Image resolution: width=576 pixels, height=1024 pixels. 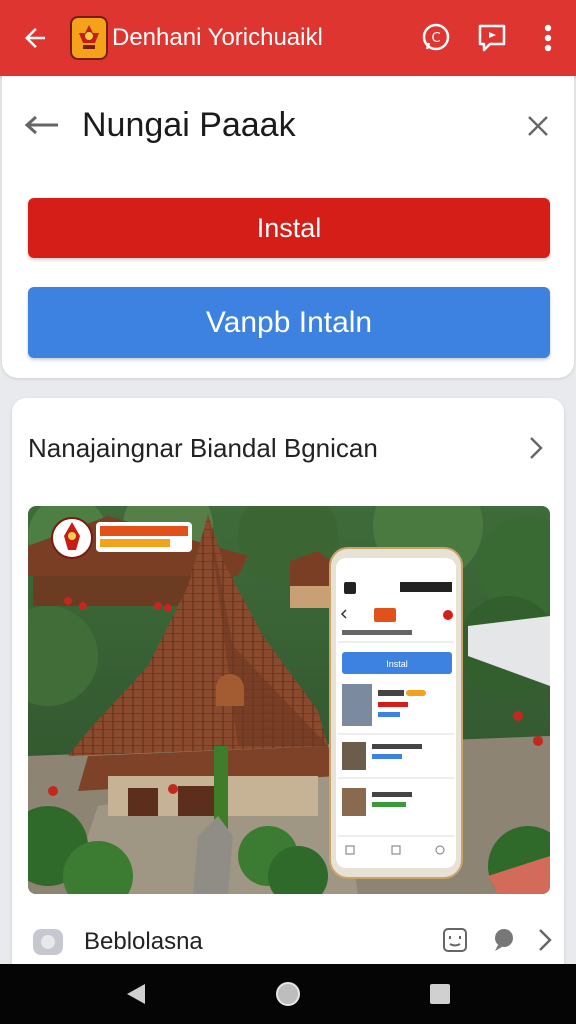 I want to click on nav-back-button, so click(x=136, y=994).